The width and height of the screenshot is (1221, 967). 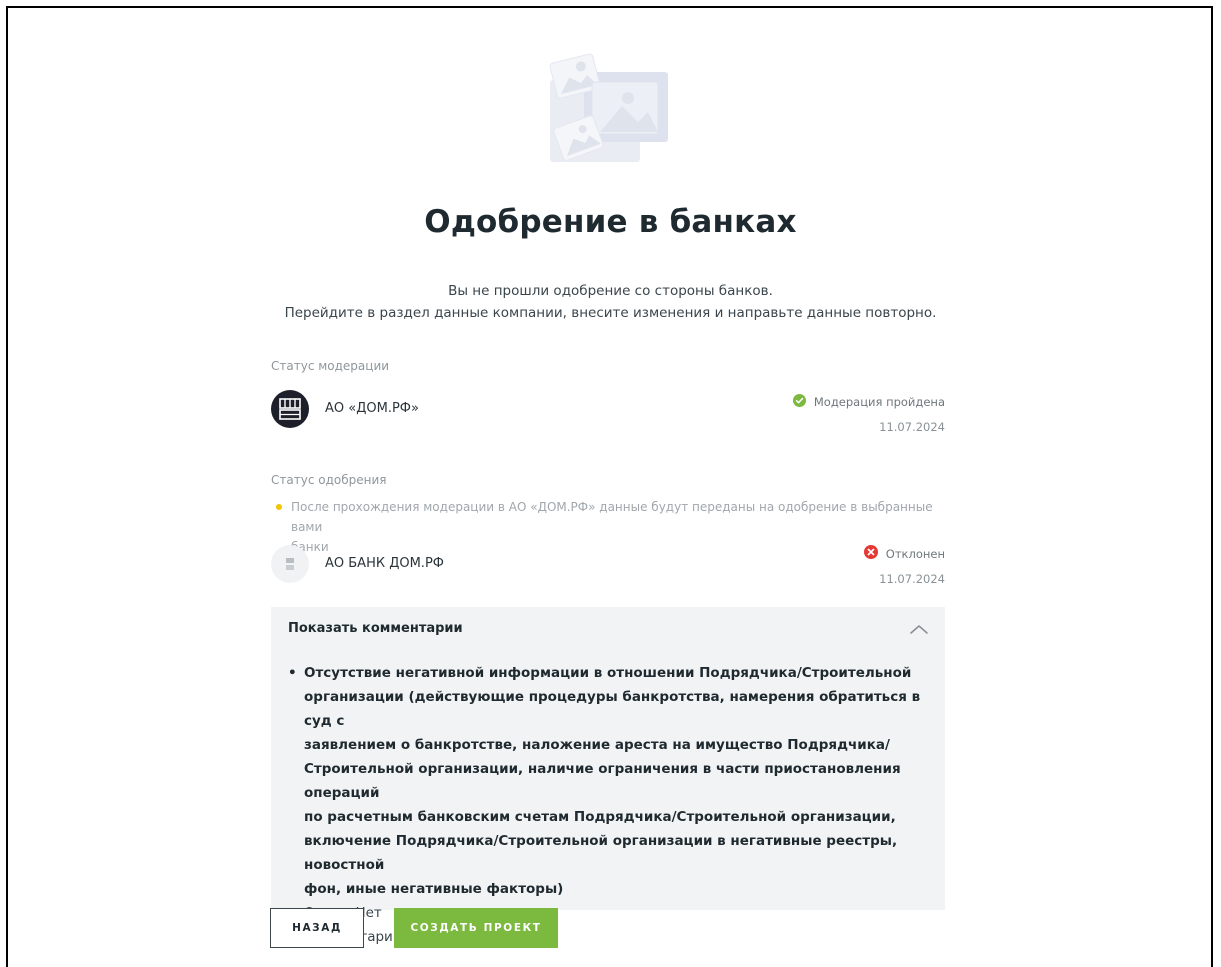 What do you see at coordinates (868, 414) in the screenshot?
I see `moderation-status: Модерация пройдена 11.07.2024` at bounding box center [868, 414].